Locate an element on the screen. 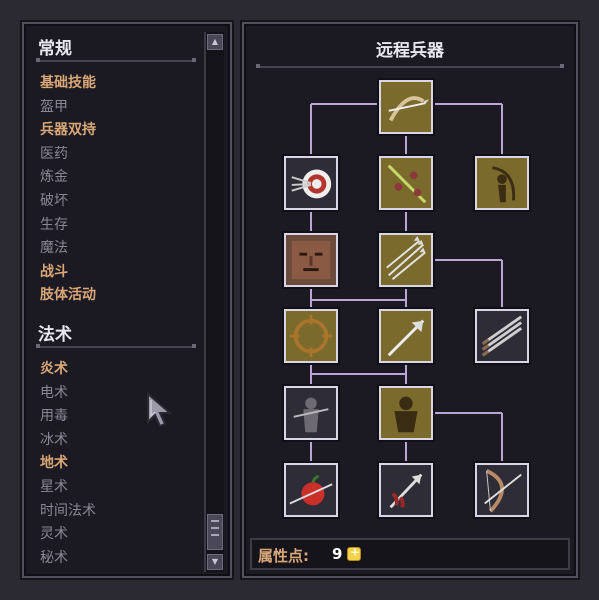 This screenshot has height=600, width=599. magic-item: 用毒 is located at coordinates (68, 417).